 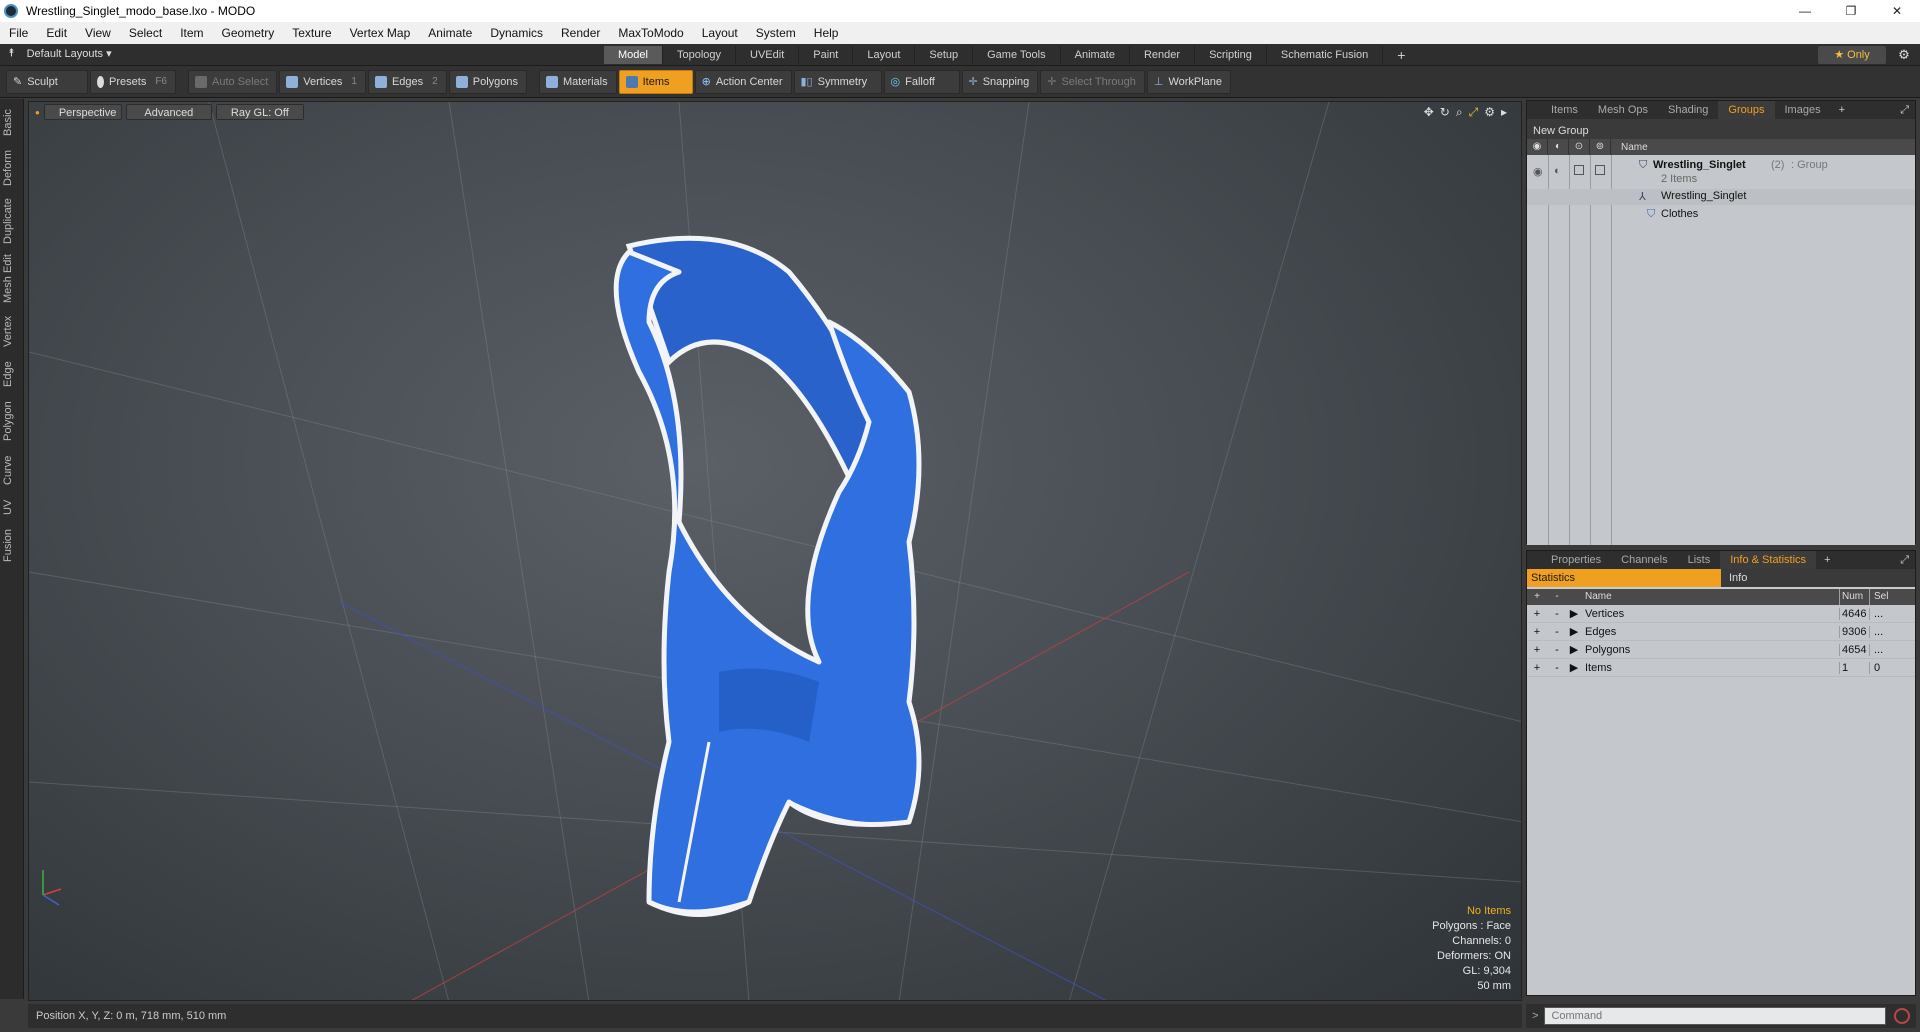 What do you see at coordinates (1557, 171) in the screenshot?
I see `row-render-icon: ◐` at bounding box center [1557, 171].